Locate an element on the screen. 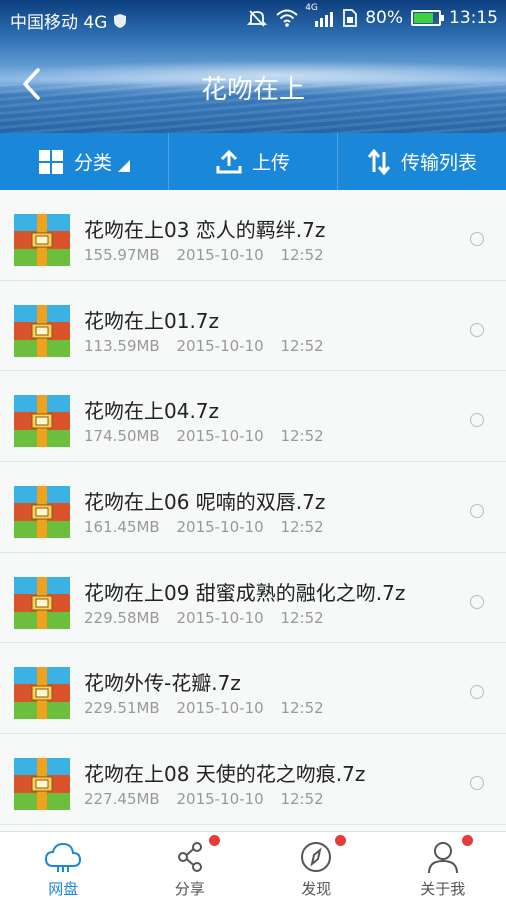  file-name: 花吻在上08 天使的花之吻痕.7z is located at coordinates (225, 774).